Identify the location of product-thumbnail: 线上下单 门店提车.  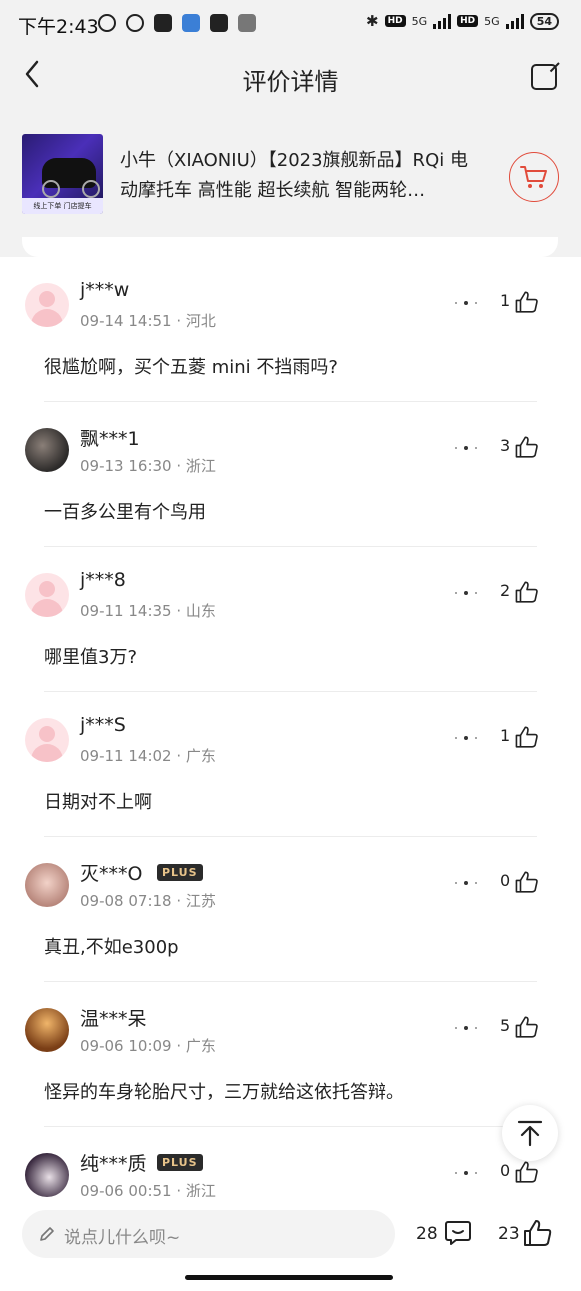
(62, 174).